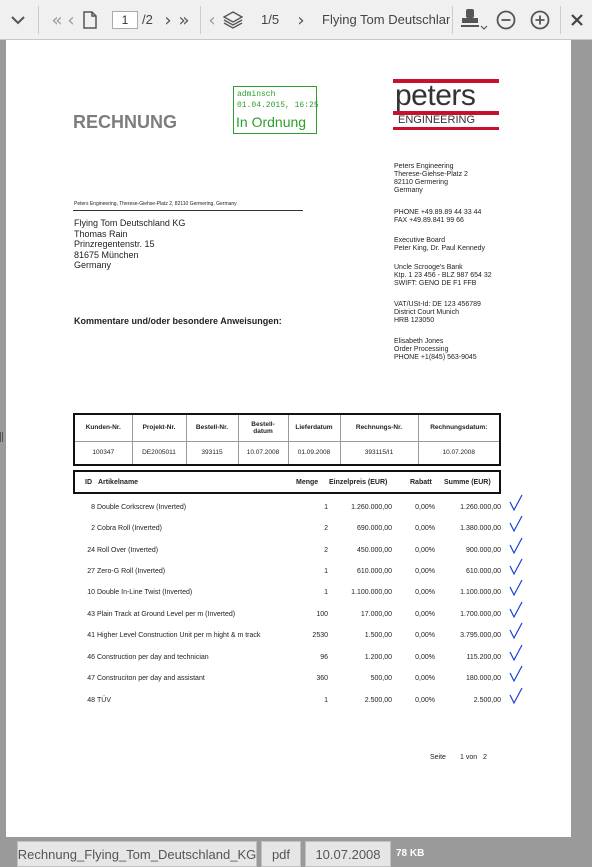  I want to click on col-total: Summe (EUR), so click(467, 482).